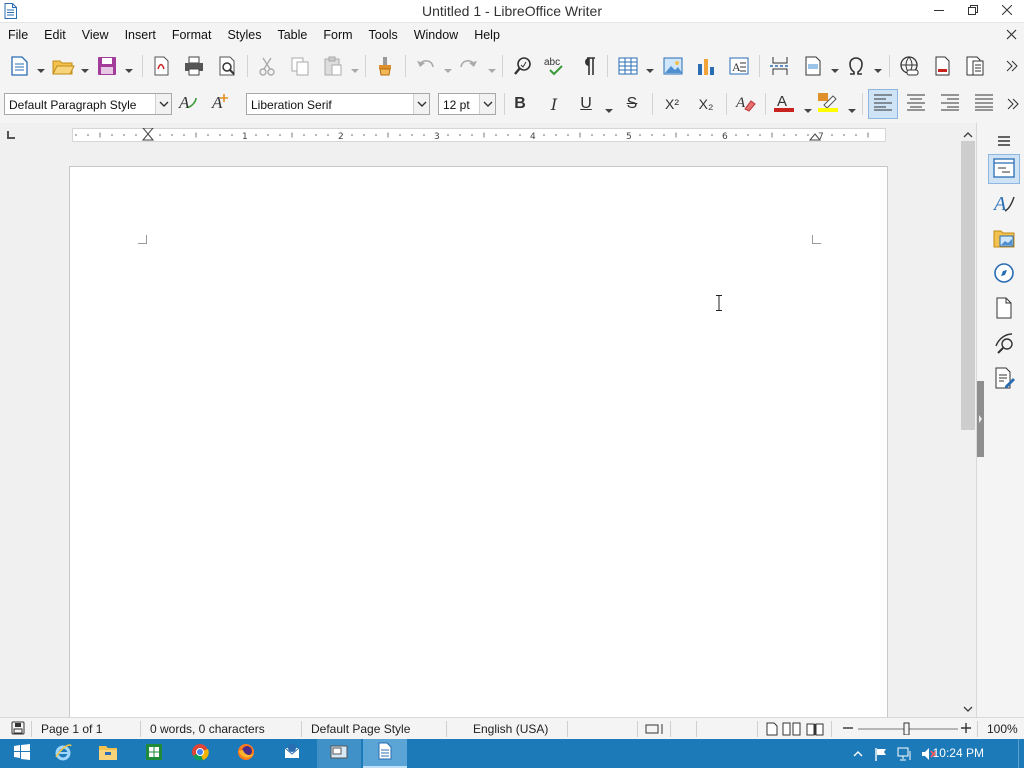  I want to click on subscript-button: X₂, so click(706, 104).